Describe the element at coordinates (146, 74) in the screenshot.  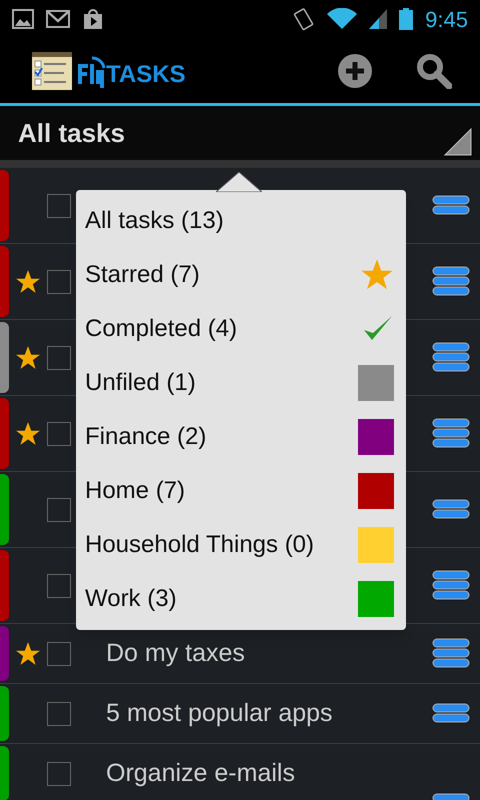
I see `app-logo-text: TASKS` at that location.